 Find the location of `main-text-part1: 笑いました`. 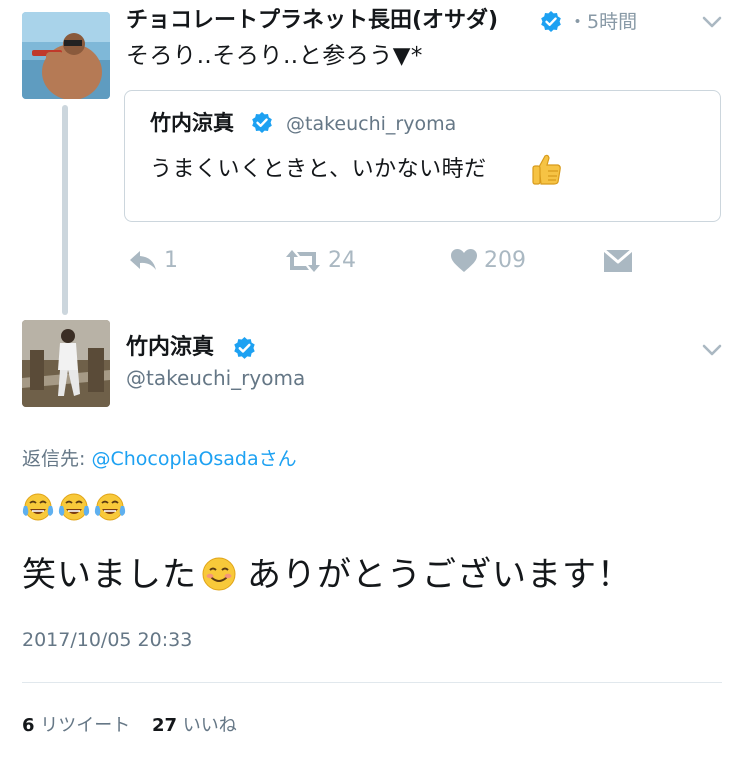

main-text-part1: 笑いました is located at coordinates (109, 575).